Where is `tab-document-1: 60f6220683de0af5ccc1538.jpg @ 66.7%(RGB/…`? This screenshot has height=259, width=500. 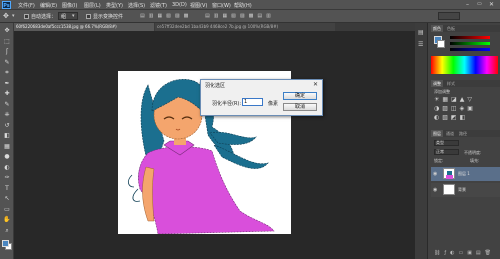 tab-document-1: 60f6220683de0af5ccc1538.jpg @ 66.7%(RGB/… is located at coordinates (84, 27).